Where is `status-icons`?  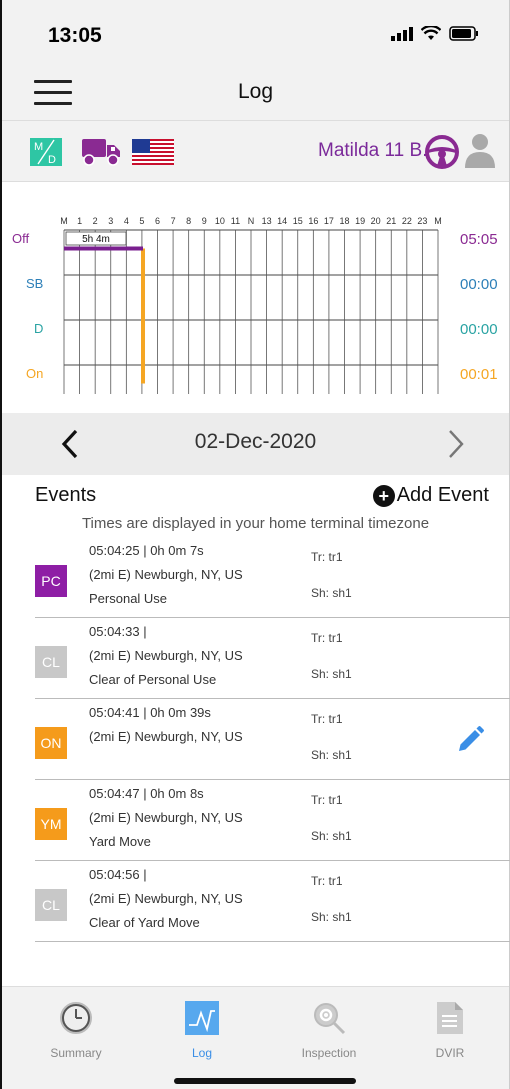 status-icons is located at coordinates (435, 33).